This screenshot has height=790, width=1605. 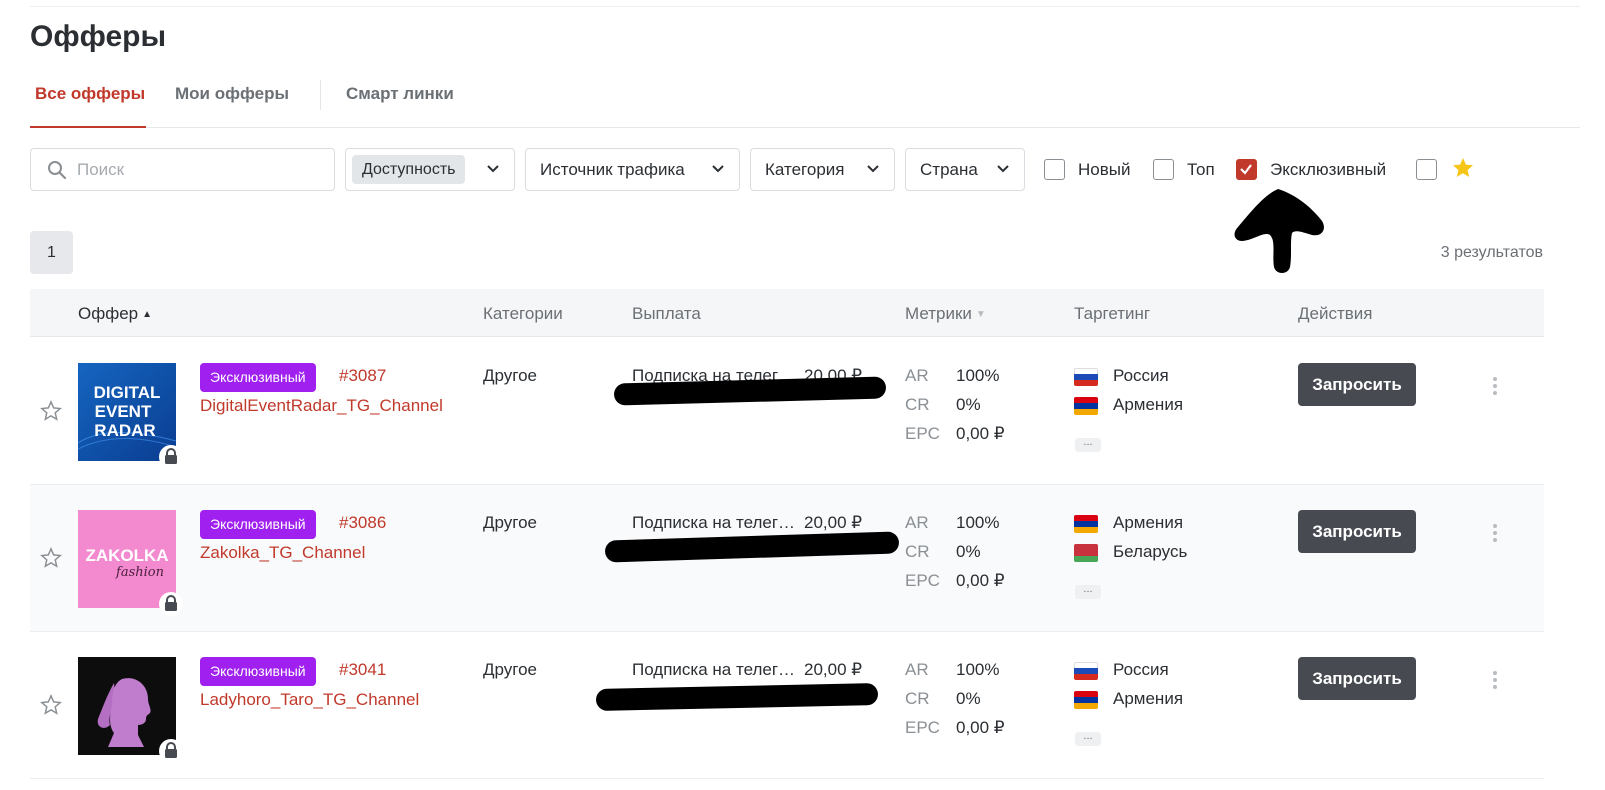 I want to click on offer-logo-digital-event-radar: DIGITAL EVENT RADAR, so click(x=127, y=412).